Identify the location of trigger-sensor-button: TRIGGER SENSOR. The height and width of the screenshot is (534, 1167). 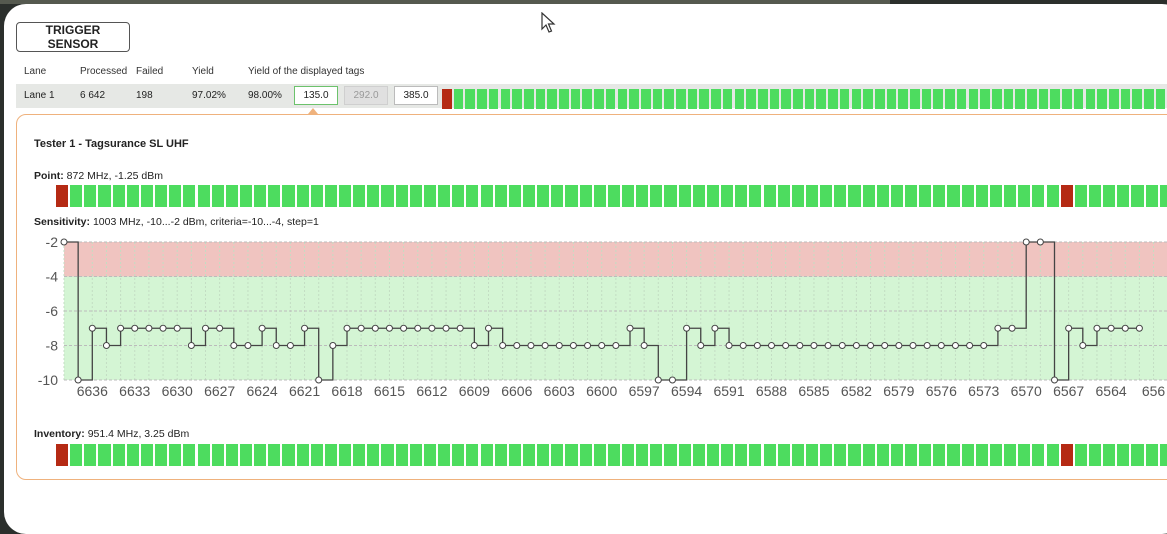
(73, 37).